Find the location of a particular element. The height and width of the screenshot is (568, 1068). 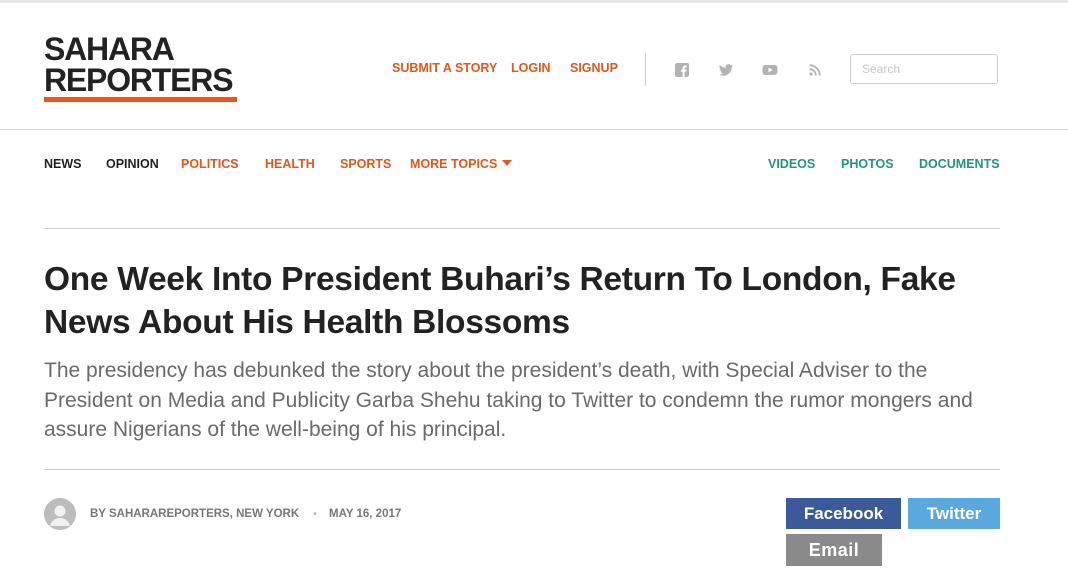

signup-link: SIGNUP is located at coordinates (594, 68).